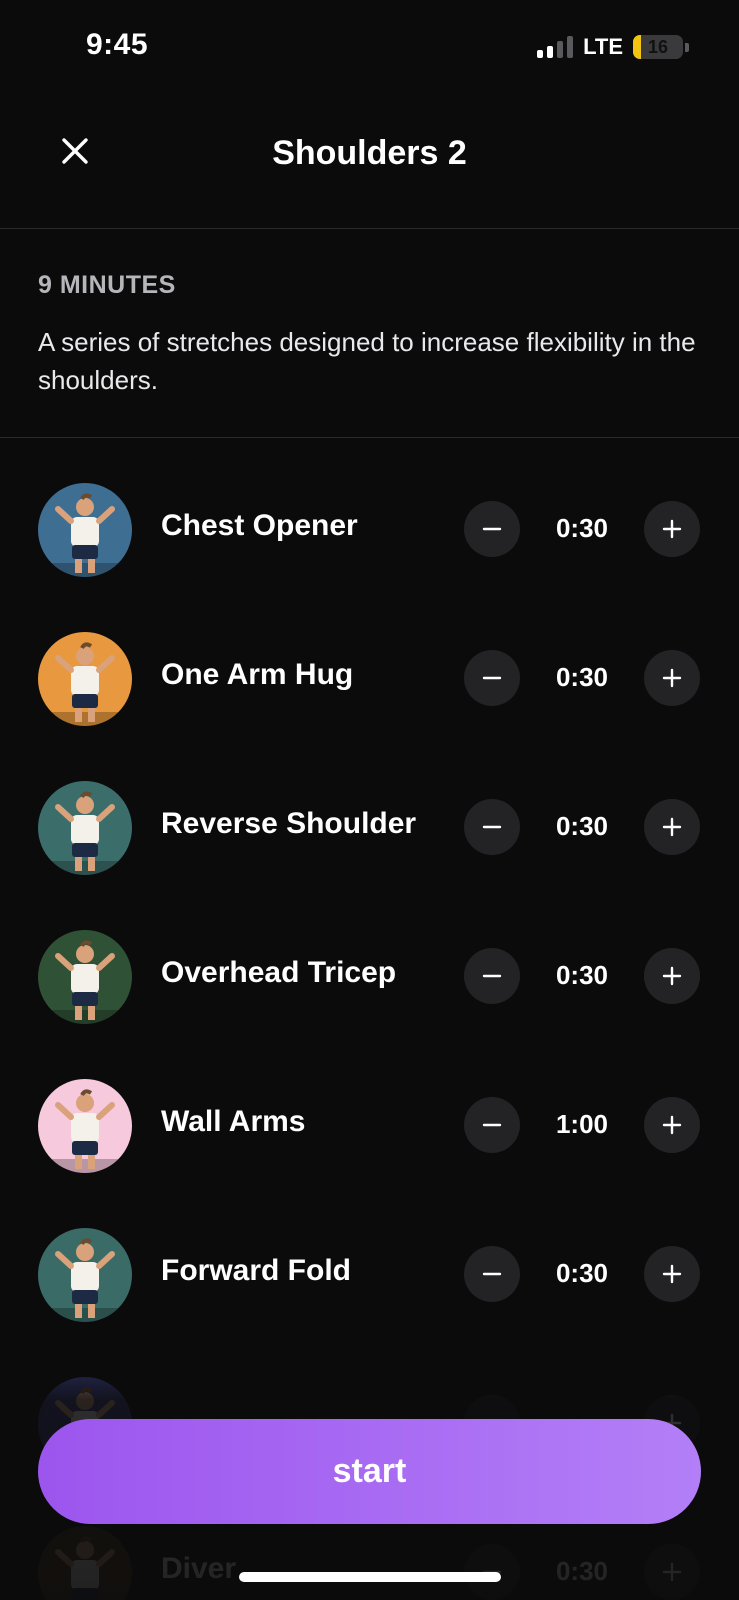 This screenshot has height=1600, width=739. What do you see at coordinates (369, 1471) in the screenshot?
I see `start-button: start` at bounding box center [369, 1471].